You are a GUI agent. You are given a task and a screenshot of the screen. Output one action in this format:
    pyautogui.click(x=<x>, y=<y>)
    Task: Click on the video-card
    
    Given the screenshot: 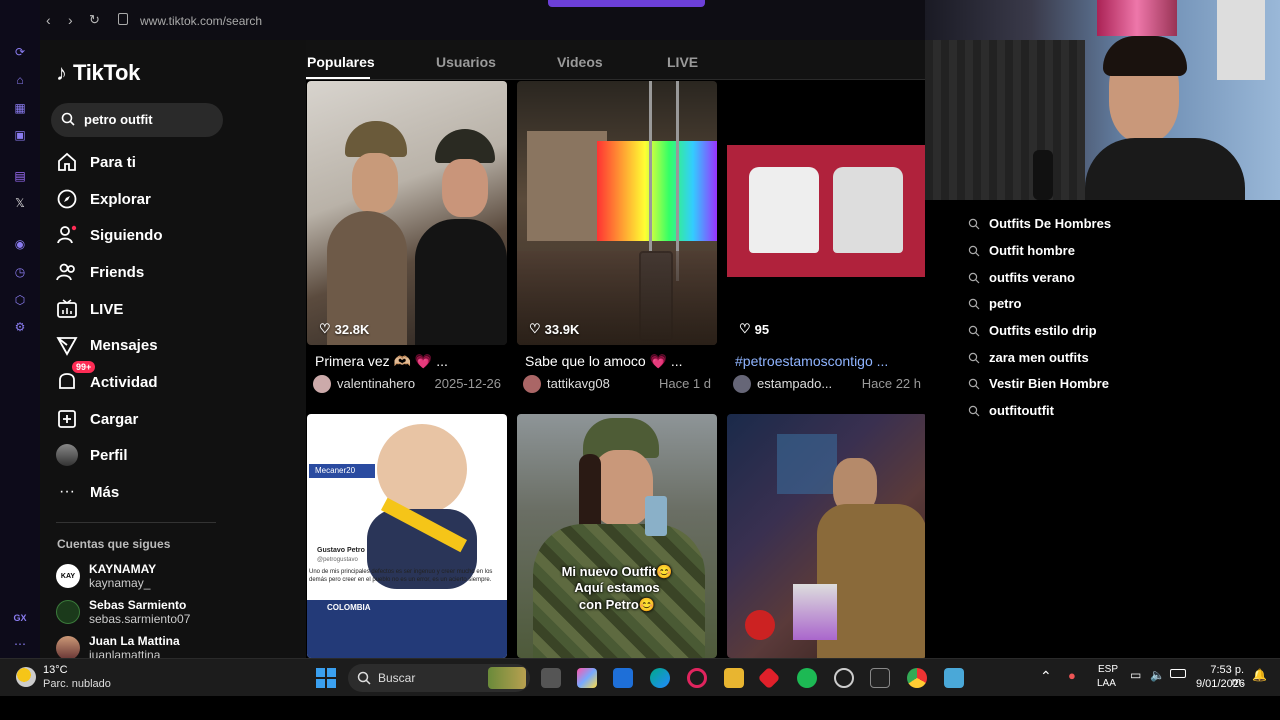 What is the action you would take?
    pyautogui.click(x=826, y=536)
    